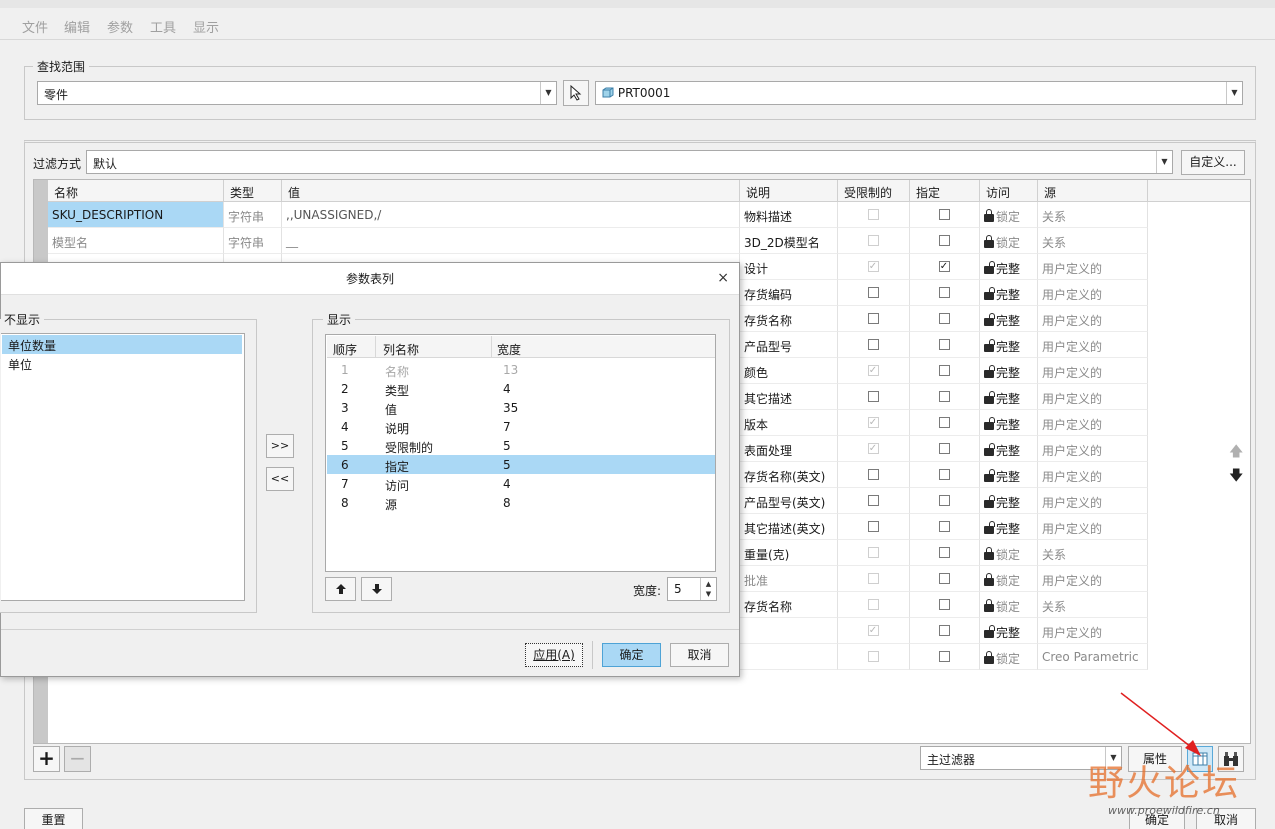 Image resolution: width=1275 pixels, height=829 pixels. Describe the element at coordinates (789, 345) in the screenshot. I see `cell-desc: 产品型号` at that location.